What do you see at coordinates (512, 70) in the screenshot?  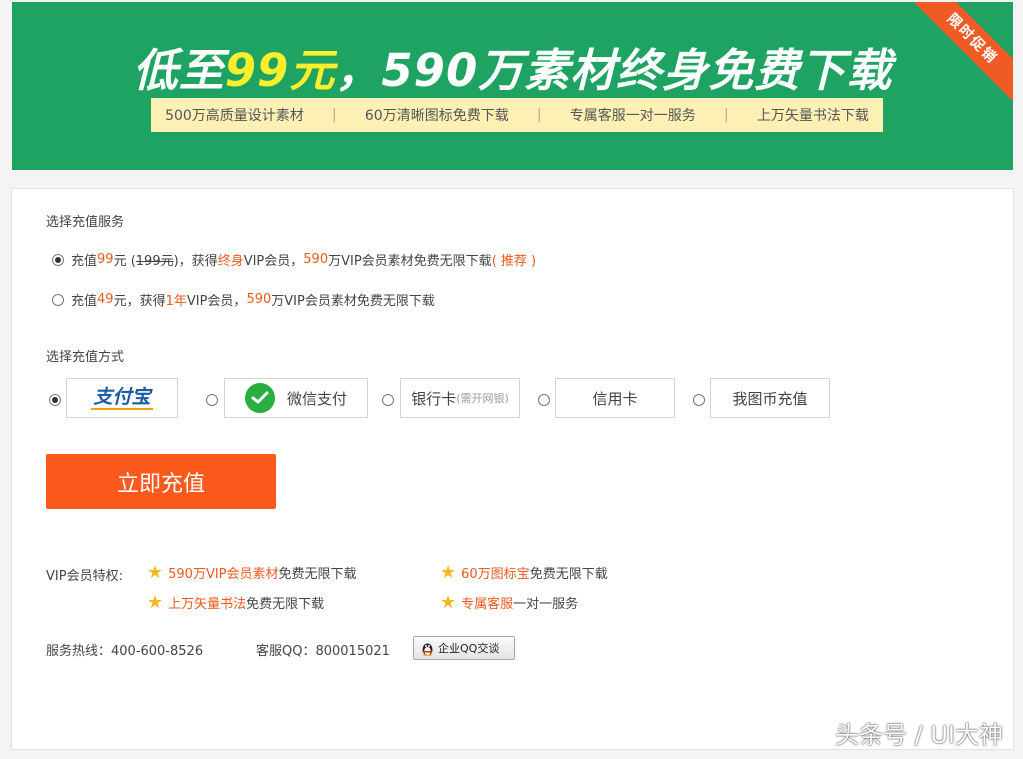 I see `banner-title: 低至99元，590万素材终身免费下载` at bounding box center [512, 70].